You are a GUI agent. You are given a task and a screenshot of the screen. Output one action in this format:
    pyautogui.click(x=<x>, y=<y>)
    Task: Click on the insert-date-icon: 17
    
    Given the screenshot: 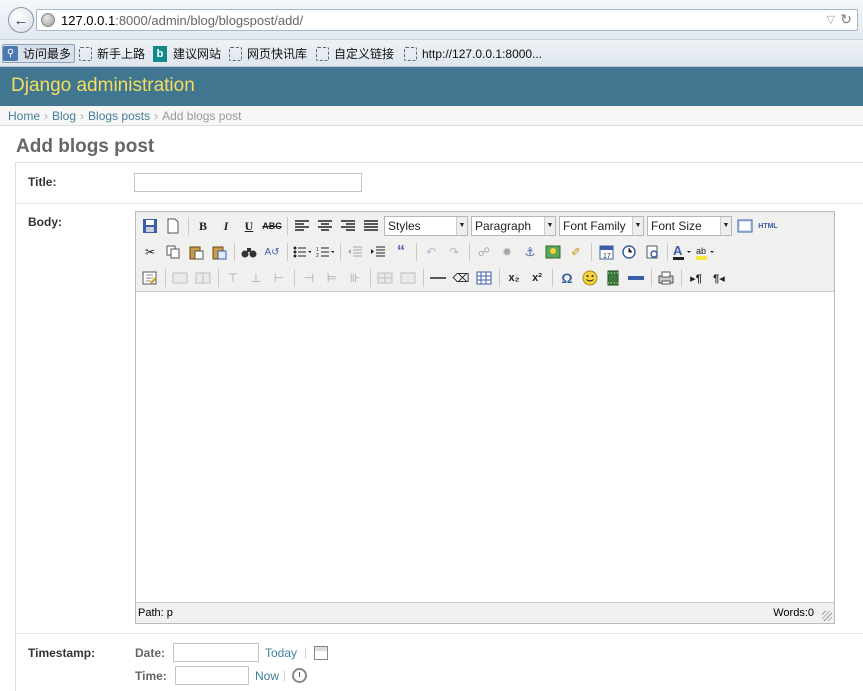 What is the action you would take?
    pyautogui.click(x=606, y=252)
    